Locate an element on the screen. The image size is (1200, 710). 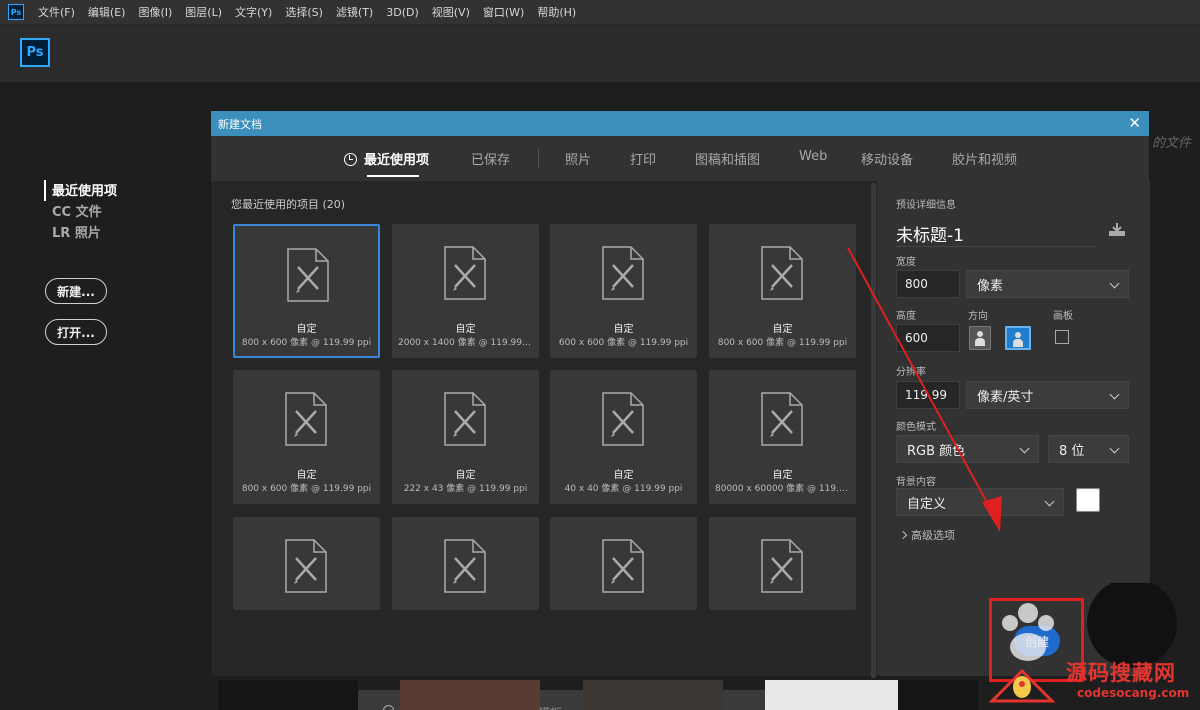
preset-card-dims: 40 x 40 像素 @ 119.99 ppi is located at coordinates (623, 489).